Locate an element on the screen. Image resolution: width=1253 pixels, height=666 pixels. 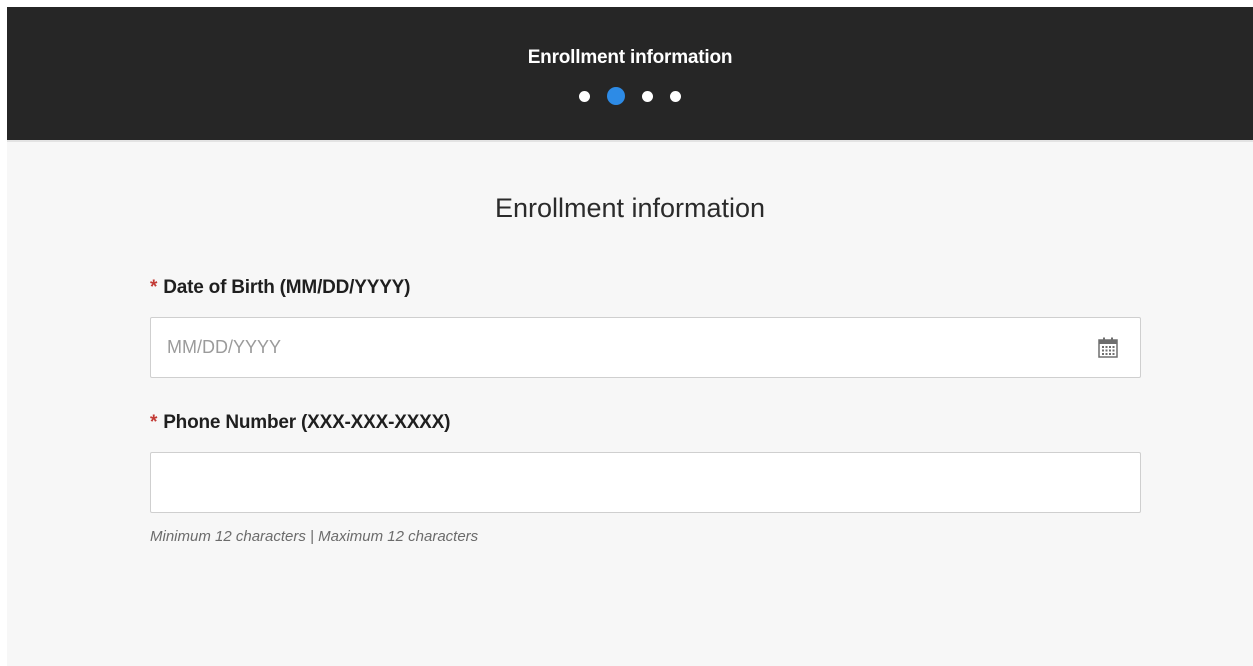
phone-field is located at coordinates (645, 482).